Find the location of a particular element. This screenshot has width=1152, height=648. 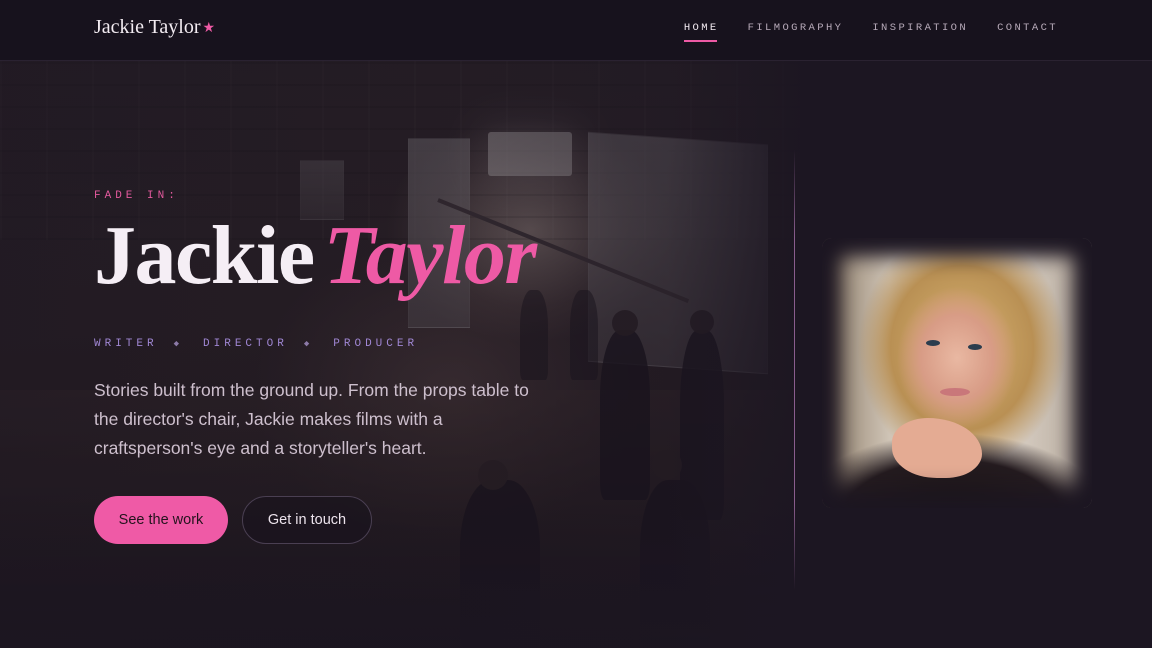

nav-item-filmography: FILMOGRAPHY is located at coordinates (796, 32).